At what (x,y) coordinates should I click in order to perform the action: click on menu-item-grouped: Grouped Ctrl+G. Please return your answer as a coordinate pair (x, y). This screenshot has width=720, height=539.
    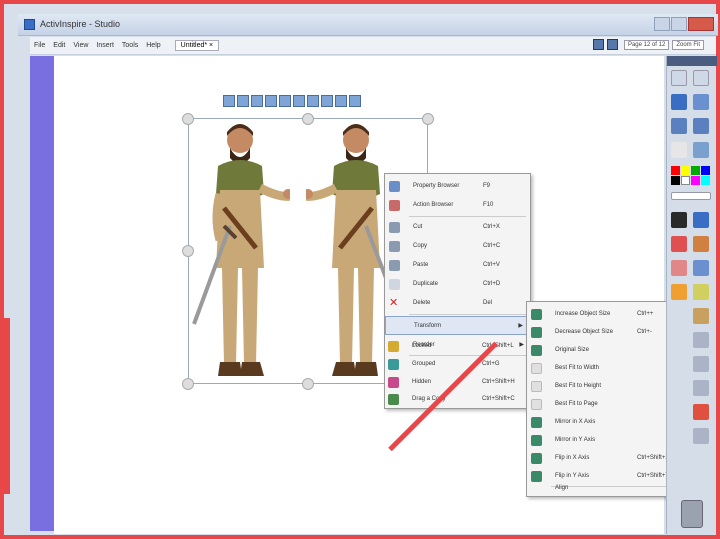
    Looking at the image, I should click on (457, 364).